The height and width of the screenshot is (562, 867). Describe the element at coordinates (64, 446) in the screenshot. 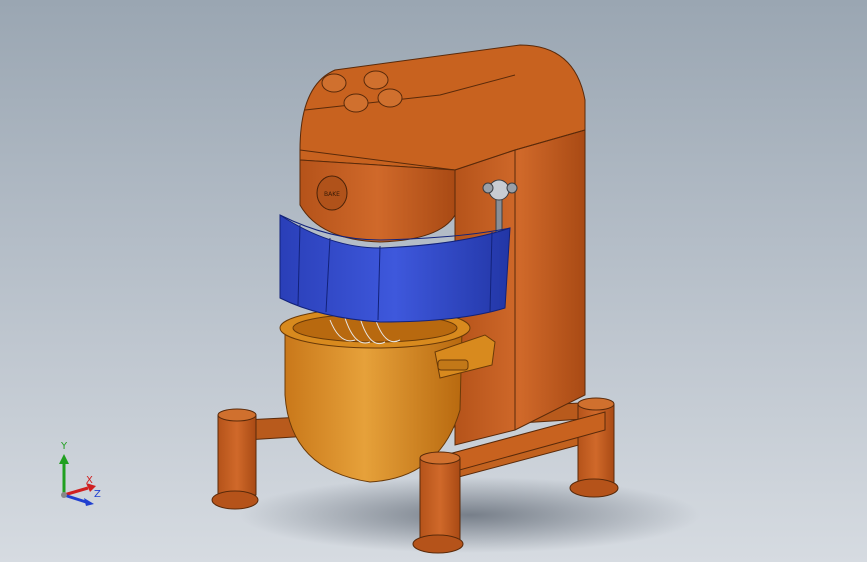

I see `axis-label-y: Y` at that location.